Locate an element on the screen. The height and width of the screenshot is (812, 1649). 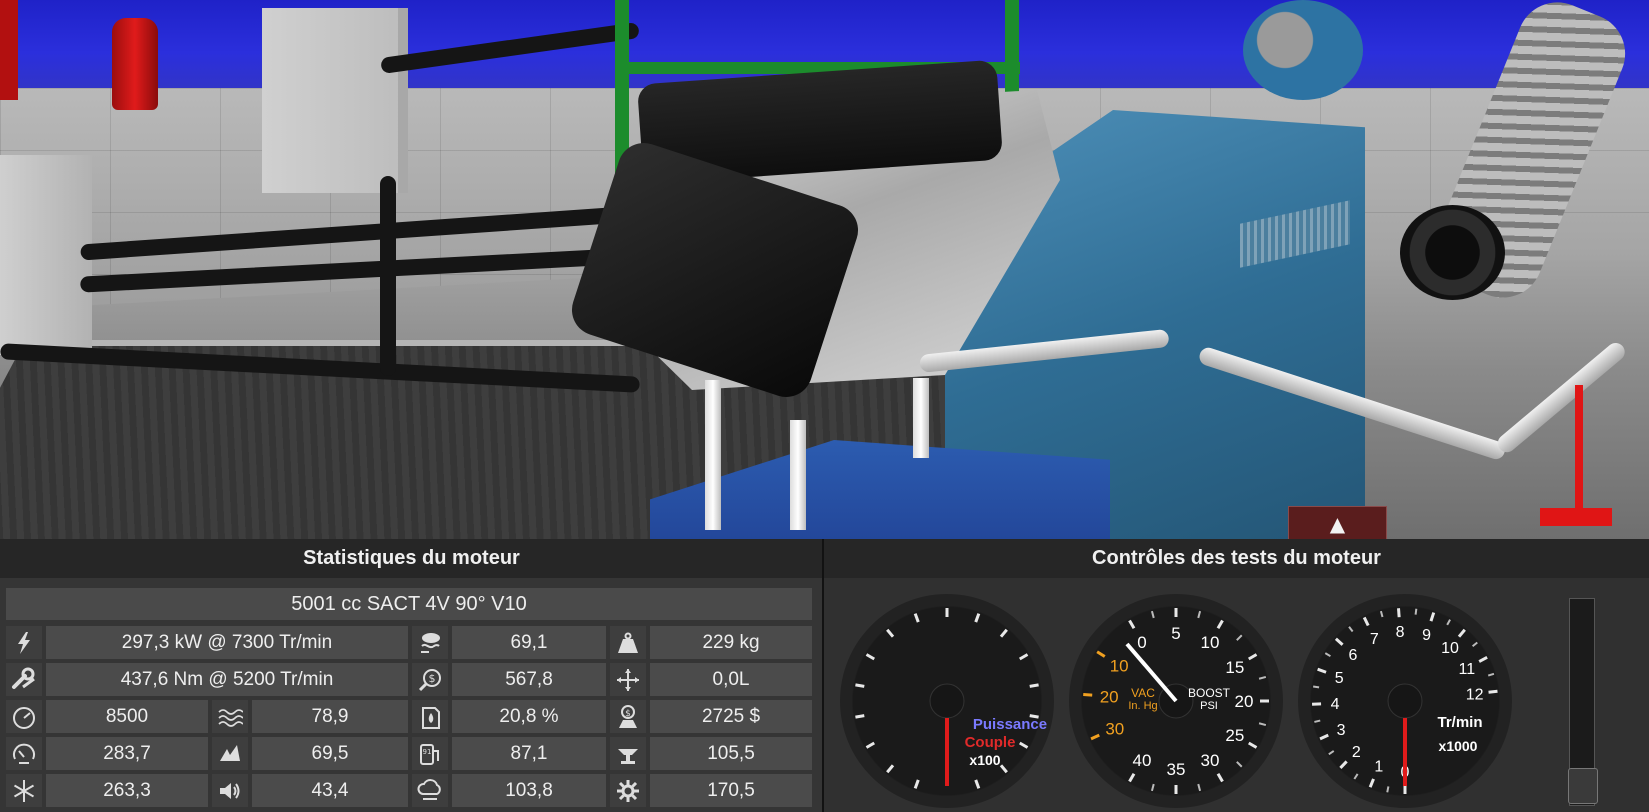
stats-panel-title: Statistiques du moteur is located at coordinates (411, 558).